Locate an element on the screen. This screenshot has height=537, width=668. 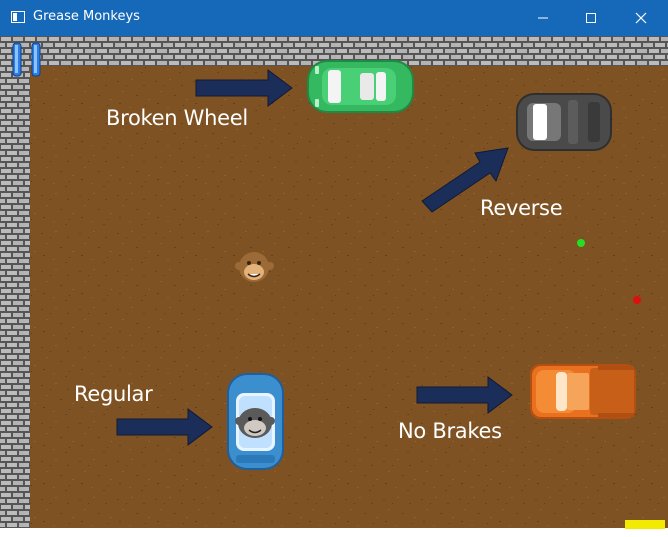
label-regular: Regular is located at coordinates (113, 394).